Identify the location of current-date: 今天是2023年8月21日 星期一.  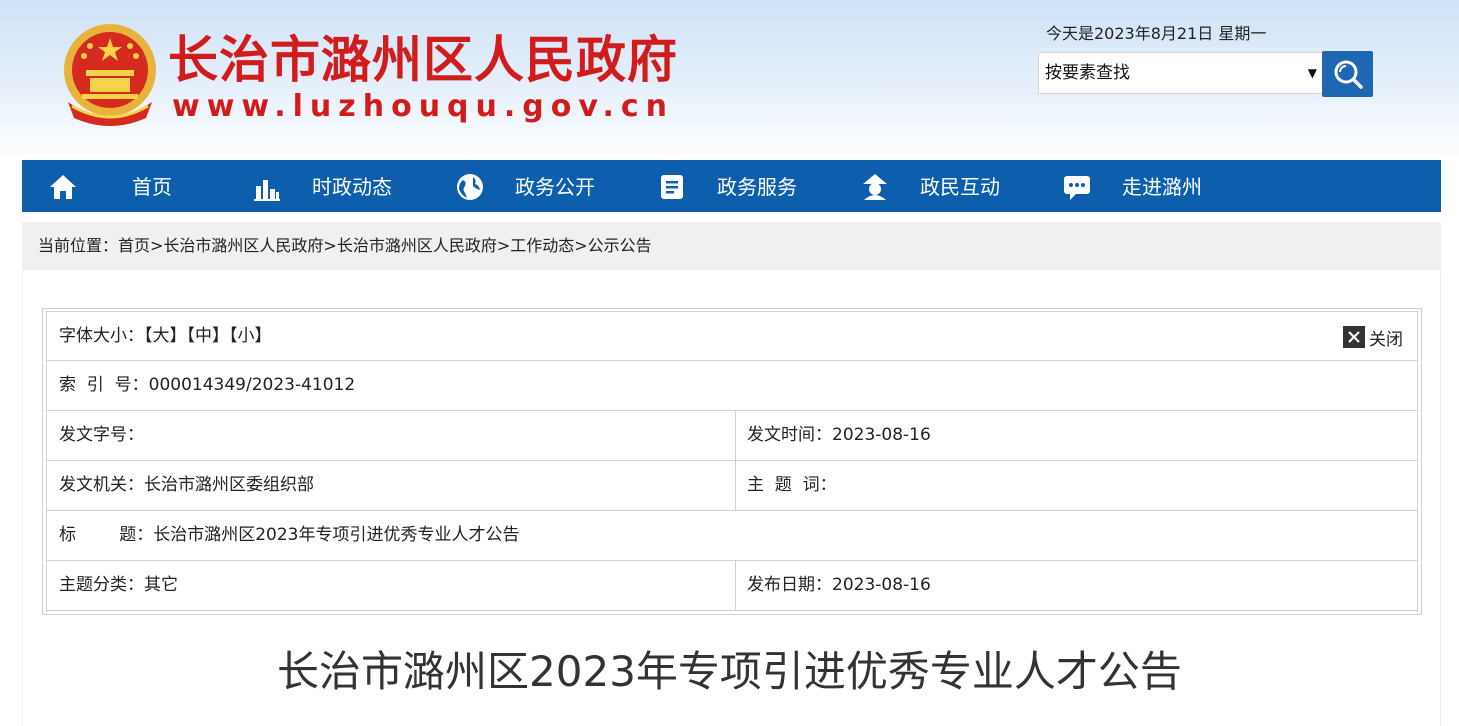
(1156, 33).